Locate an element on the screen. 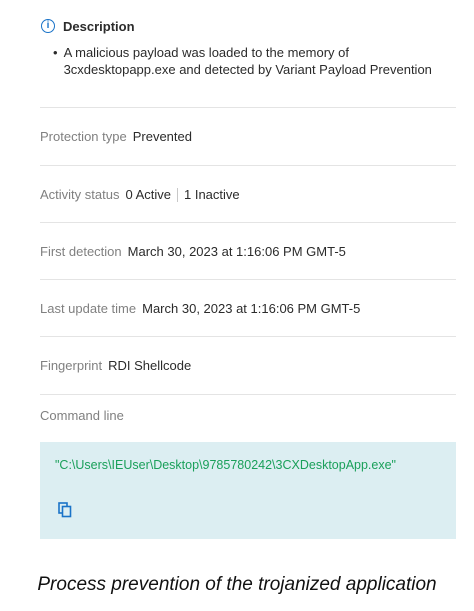  protection-type-row: Protection type Prevented is located at coordinates (248, 136).